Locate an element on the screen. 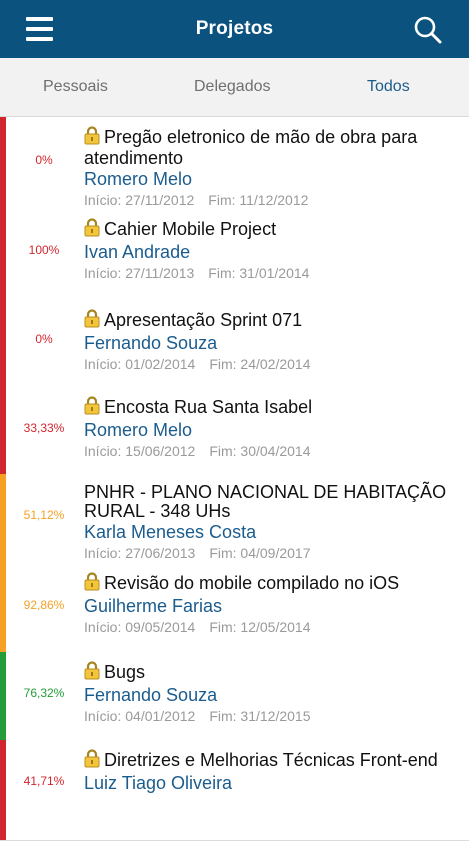 The width and height of the screenshot is (469, 841). end-date: Fim: 11/12/2012 is located at coordinates (258, 200).